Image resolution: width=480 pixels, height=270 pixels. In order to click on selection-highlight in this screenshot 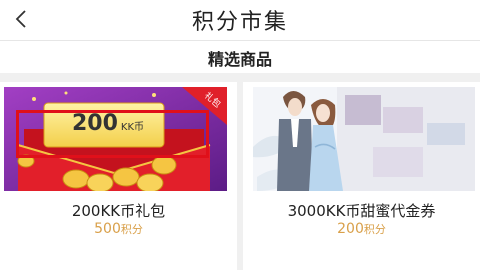, I will do `click(112, 134)`.